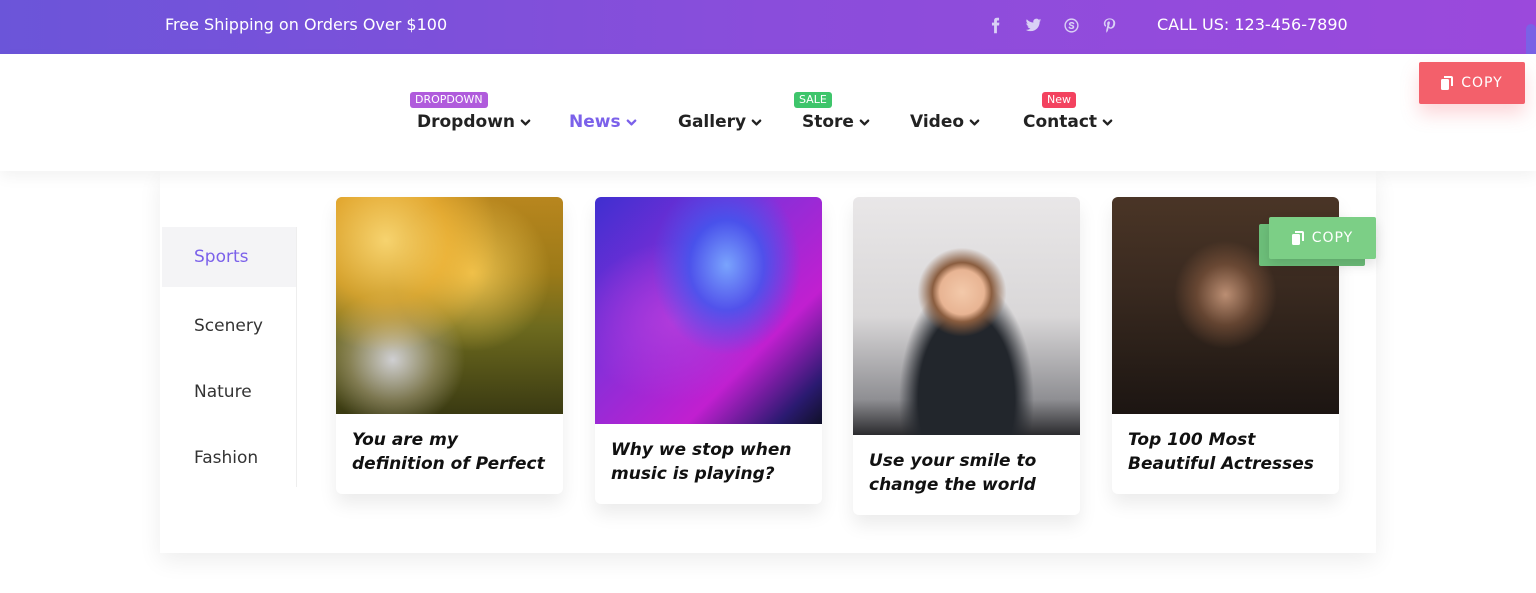  What do you see at coordinates (1071, 25) in the screenshot?
I see `skype-icon` at bounding box center [1071, 25].